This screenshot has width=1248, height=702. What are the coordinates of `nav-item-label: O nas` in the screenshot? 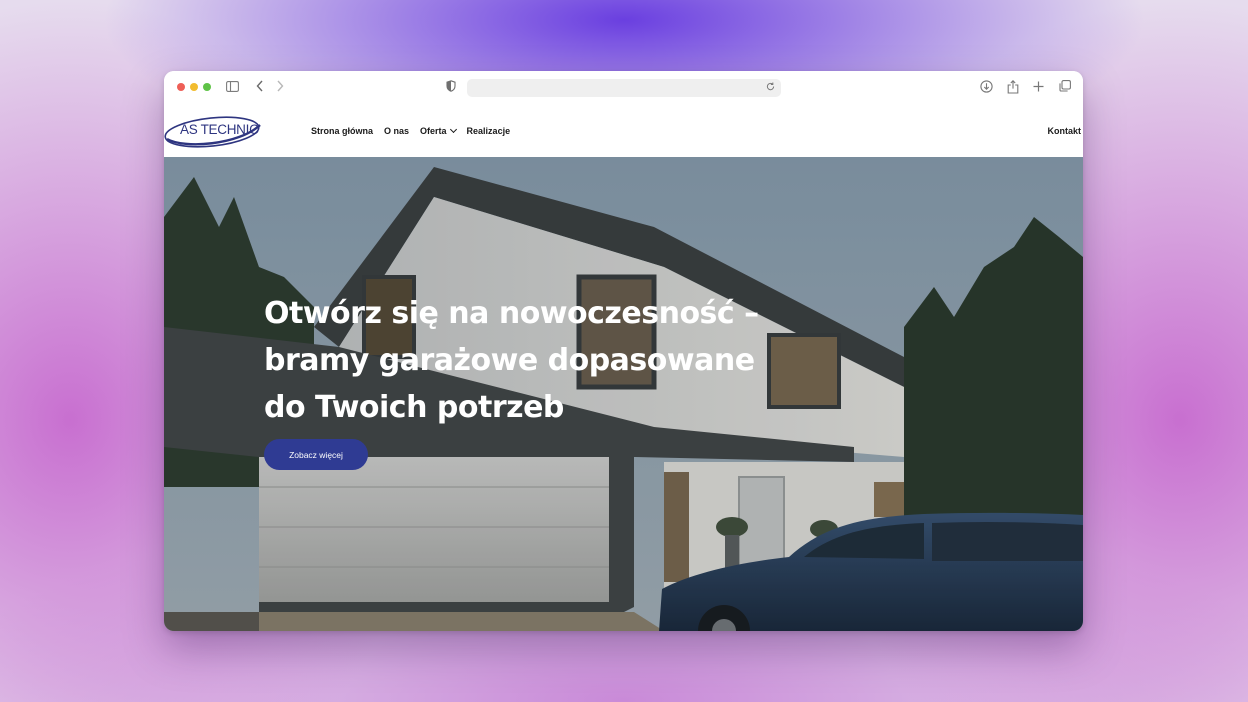 It's located at (397, 131).